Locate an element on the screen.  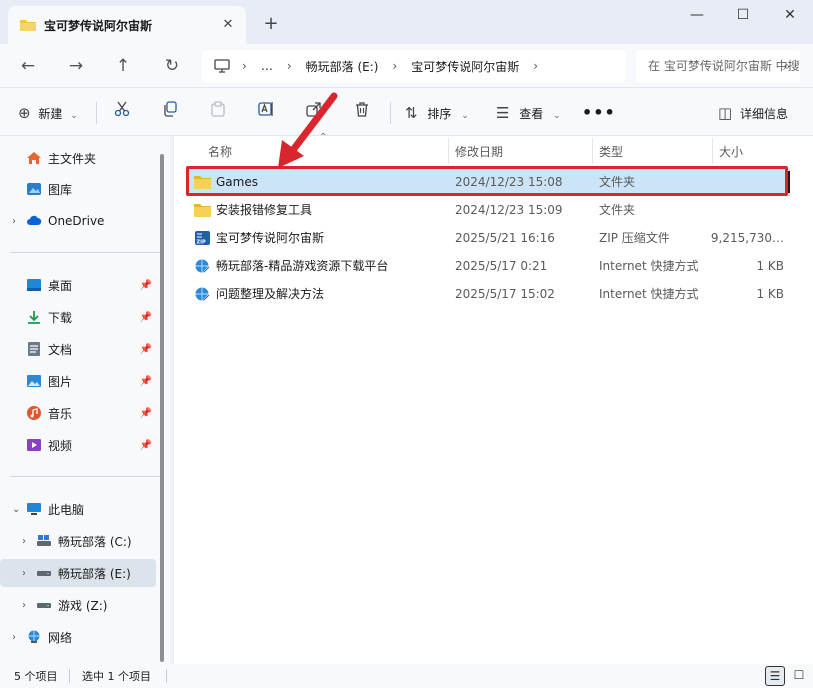
column-header-modified: 修改日期 is located at coordinates (519, 152).